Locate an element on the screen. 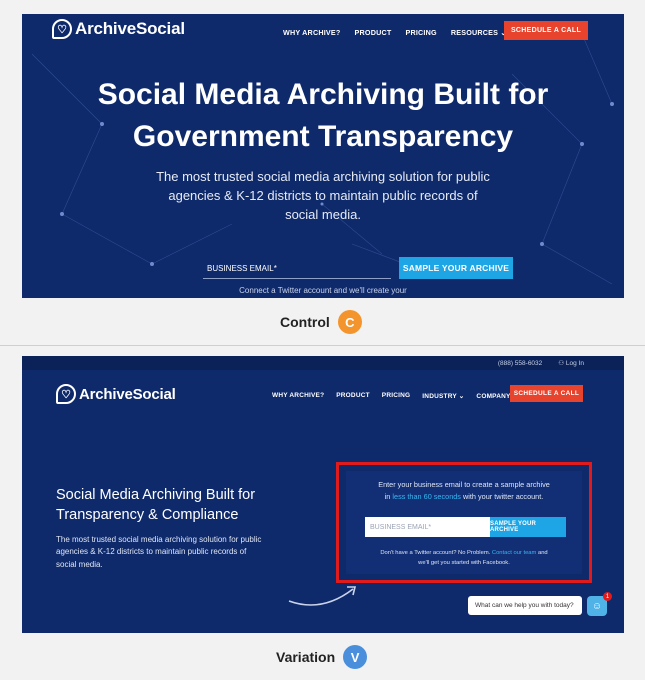 The width and height of the screenshot is (645, 680). nav-industry: INDUSTRY ⌄ is located at coordinates (443, 396).